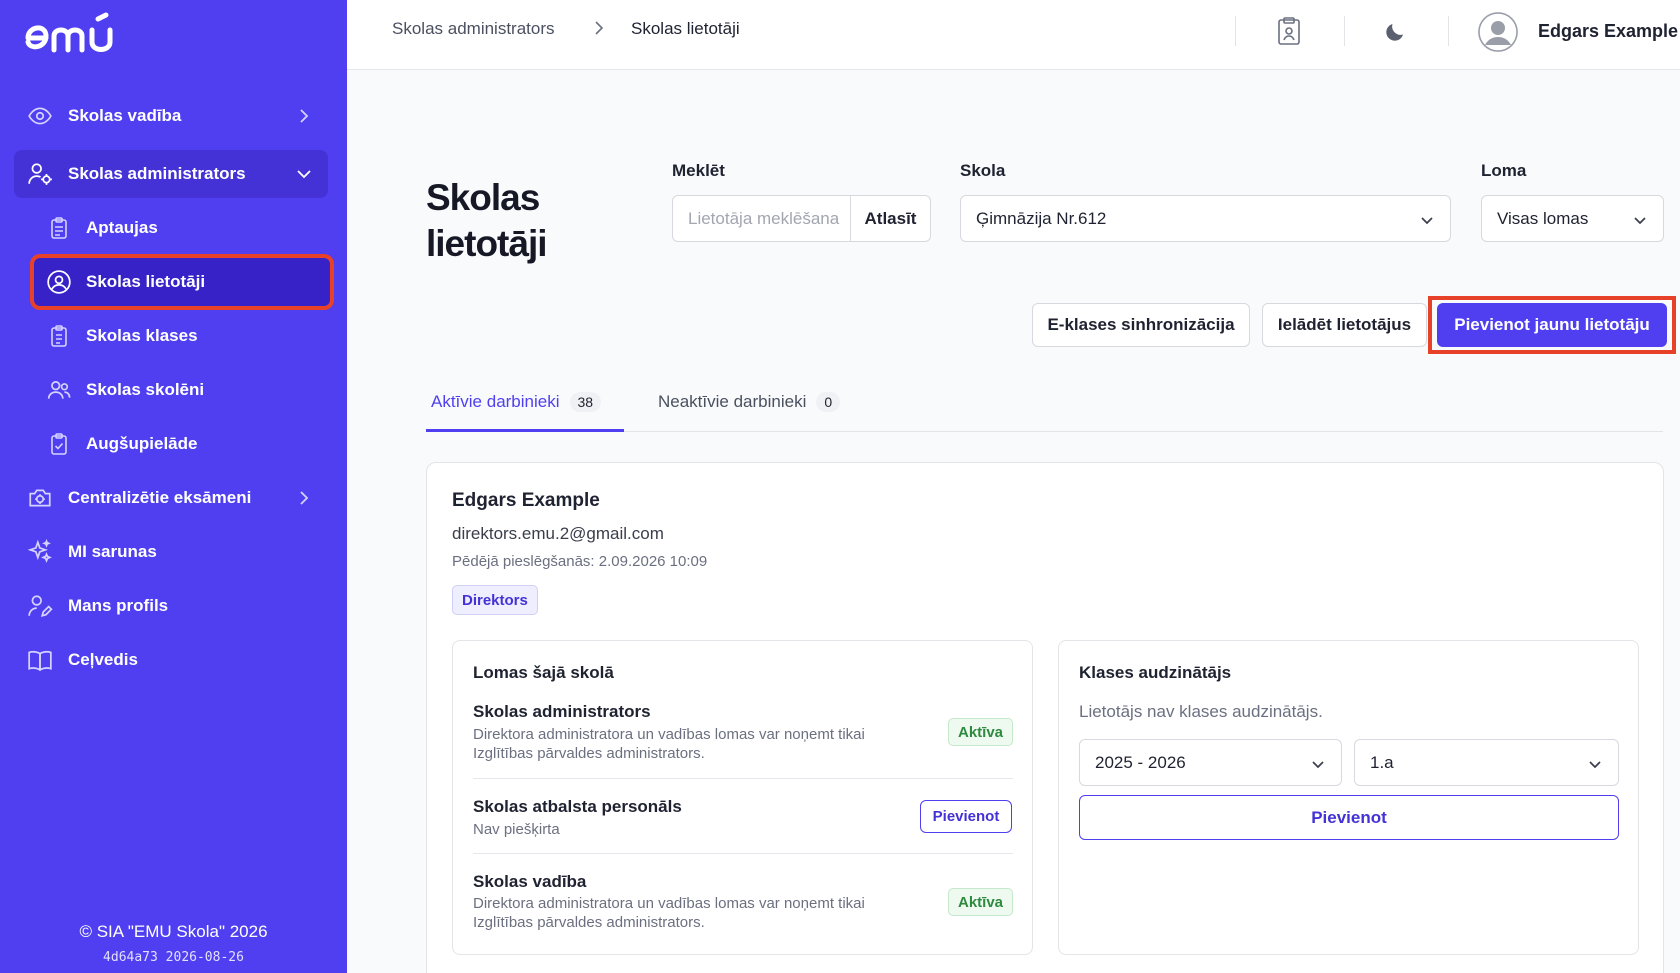  I want to click on breadcrumb-chevron-icon, so click(599, 28).